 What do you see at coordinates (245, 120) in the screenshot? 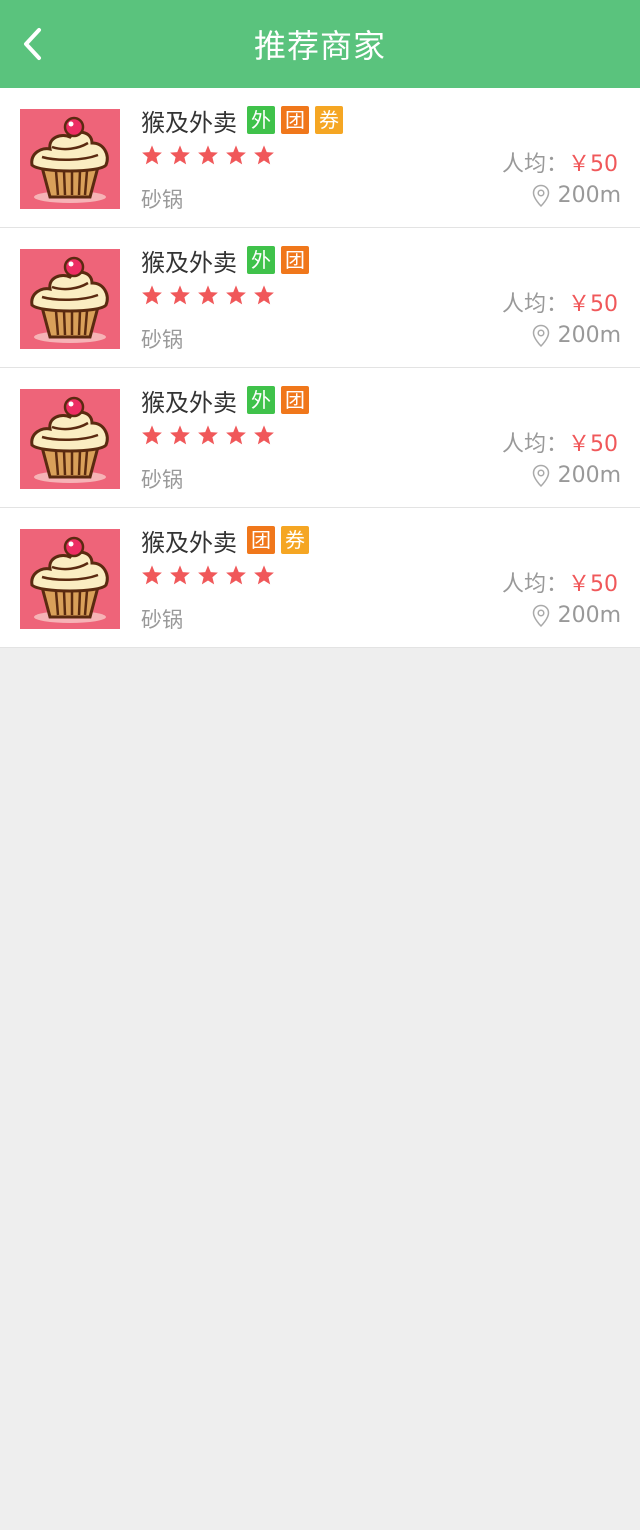
I see `merchant-name-row: 猴及外卖 外团券` at bounding box center [245, 120].